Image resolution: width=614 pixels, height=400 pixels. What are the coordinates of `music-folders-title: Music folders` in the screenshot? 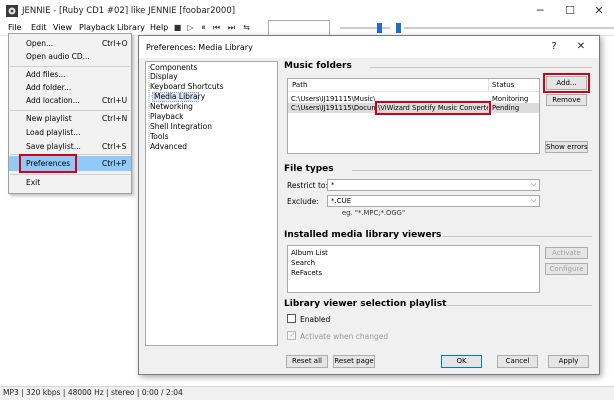 It's located at (318, 66).